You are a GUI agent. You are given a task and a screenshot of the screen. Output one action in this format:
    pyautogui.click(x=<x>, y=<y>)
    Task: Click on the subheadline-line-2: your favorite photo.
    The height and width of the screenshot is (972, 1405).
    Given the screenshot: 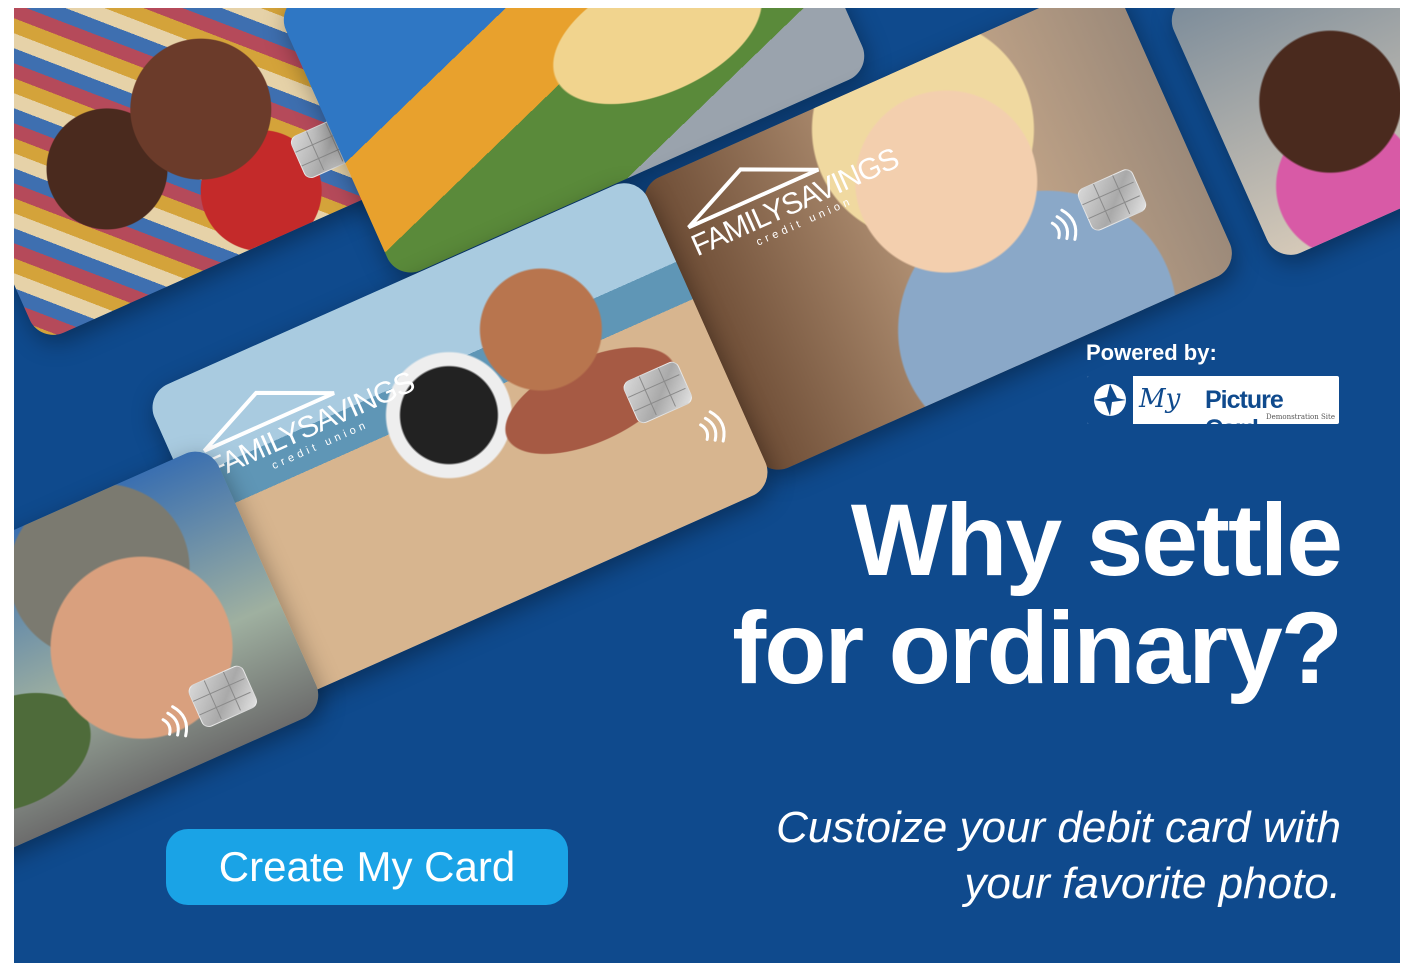 What is the action you would take?
    pyautogui.click(x=1152, y=883)
    